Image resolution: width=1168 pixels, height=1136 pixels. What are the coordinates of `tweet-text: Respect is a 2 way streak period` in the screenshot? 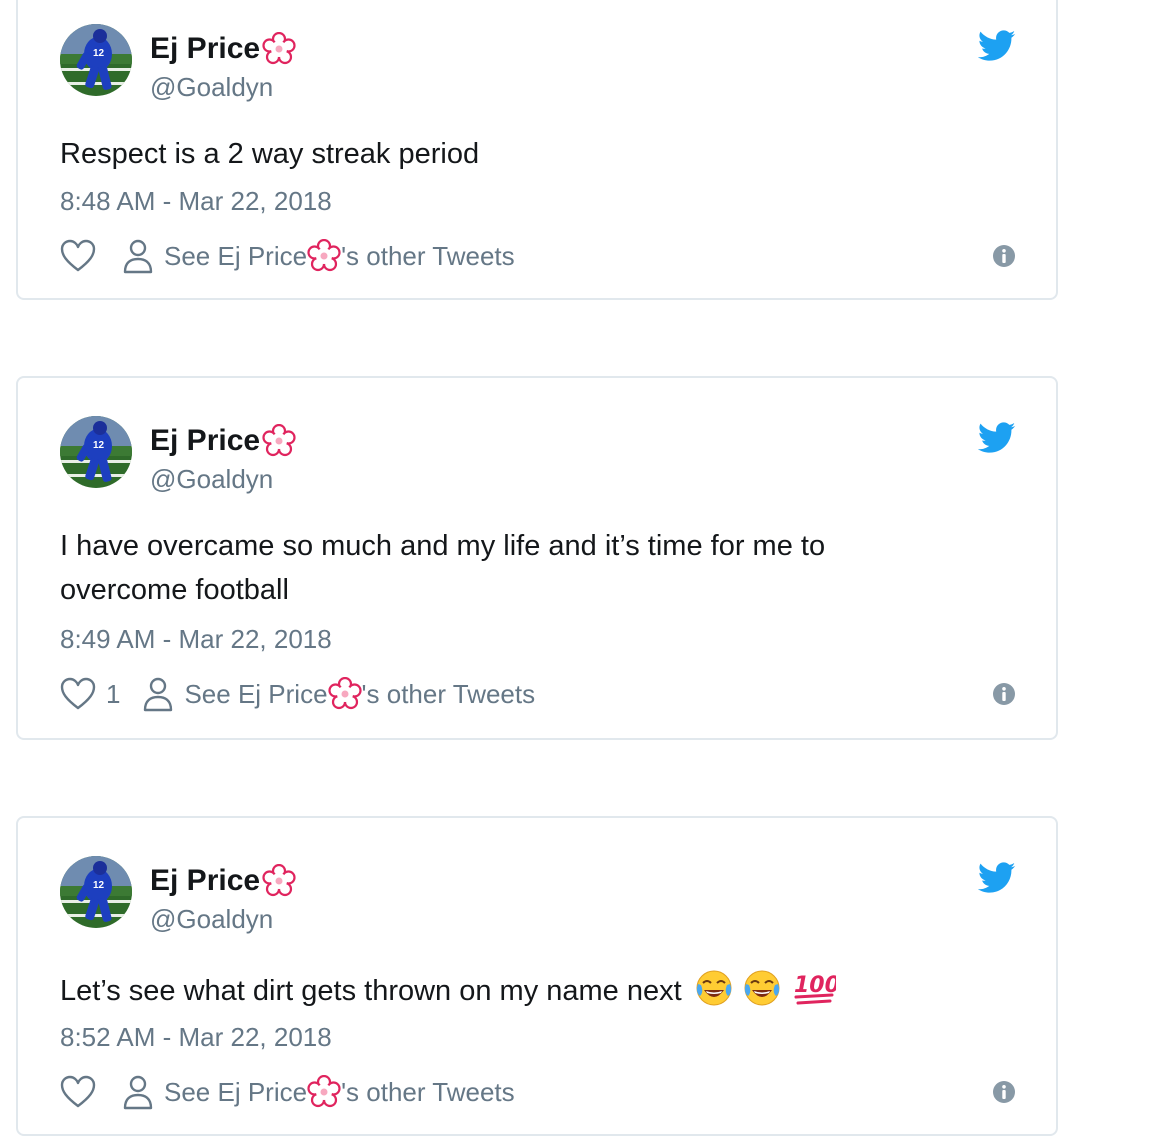 It's located at (270, 154).